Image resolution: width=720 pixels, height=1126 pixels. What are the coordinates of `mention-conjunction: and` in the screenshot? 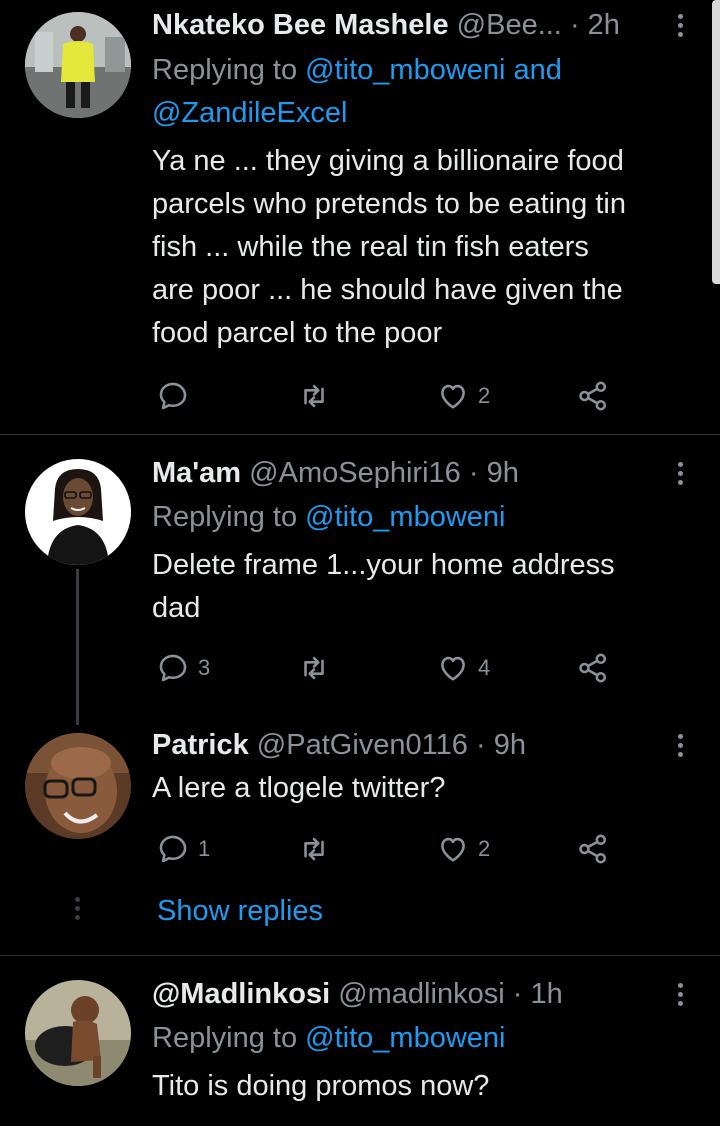 It's located at (533, 70).